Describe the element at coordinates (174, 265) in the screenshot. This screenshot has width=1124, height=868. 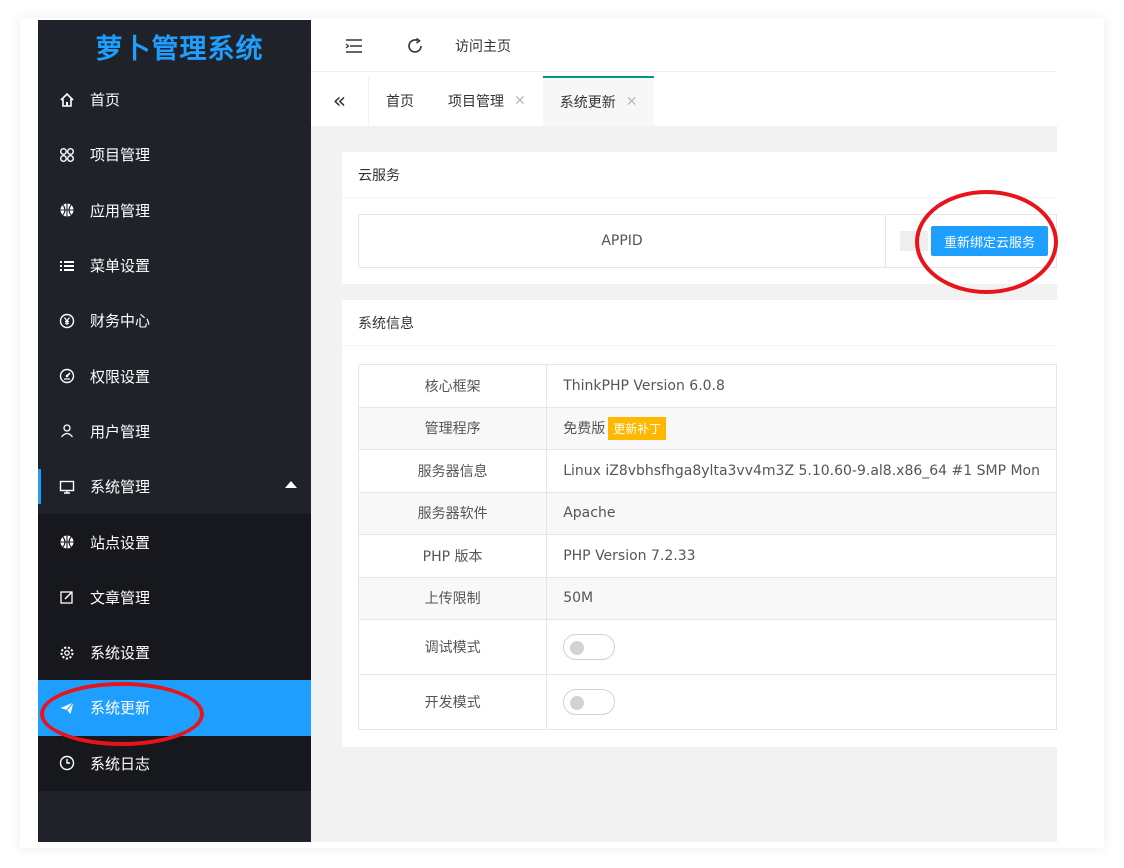
I see `sidebar-item-menu-settings: 菜单设置` at that location.